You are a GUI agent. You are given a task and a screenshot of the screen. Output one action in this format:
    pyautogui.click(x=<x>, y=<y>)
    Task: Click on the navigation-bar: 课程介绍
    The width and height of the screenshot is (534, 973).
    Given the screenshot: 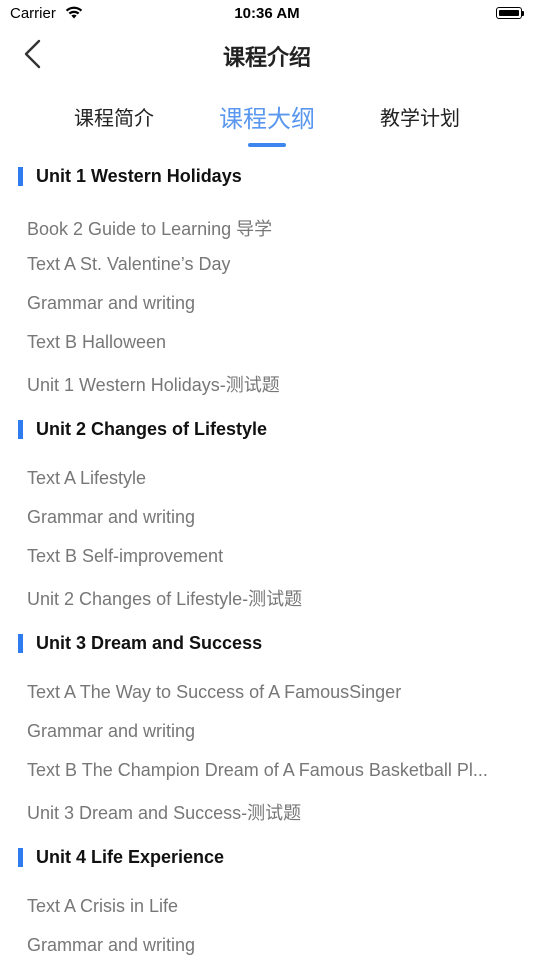 What is the action you would take?
    pyautogui.click(x=267, y=54)
    